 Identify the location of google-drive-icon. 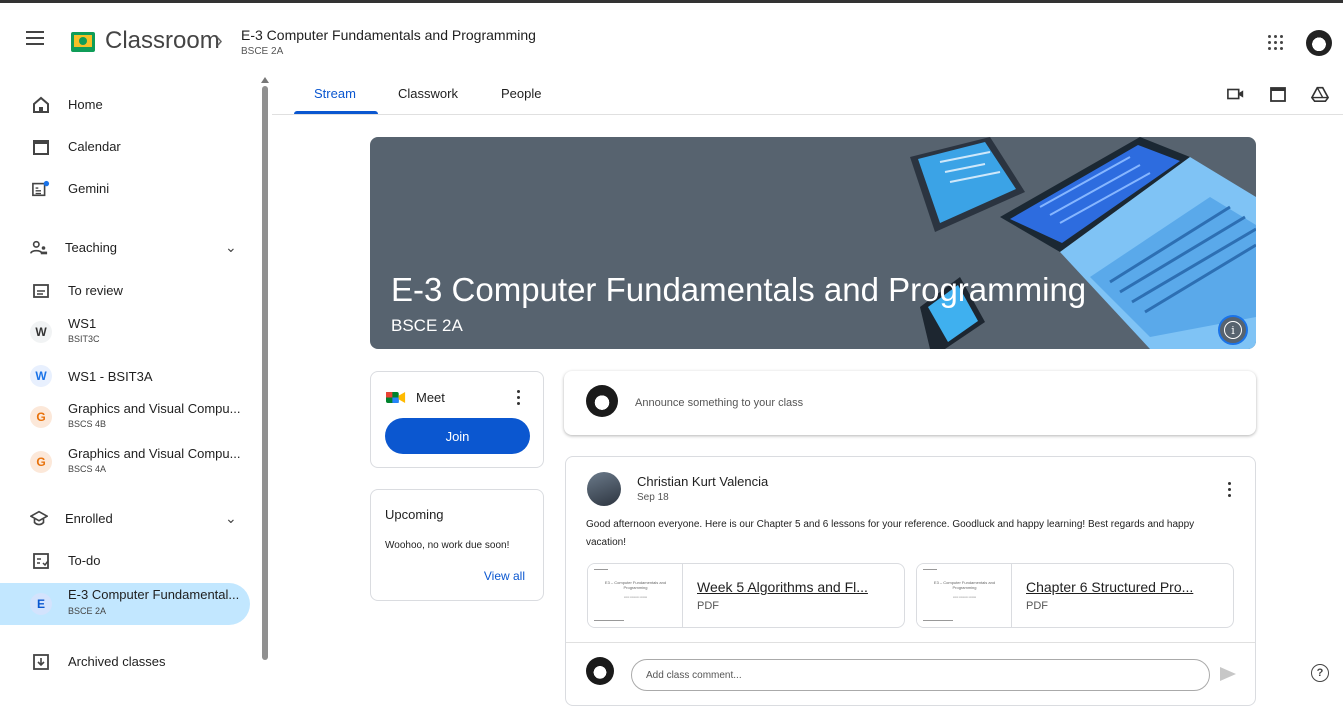
(1320, 94).